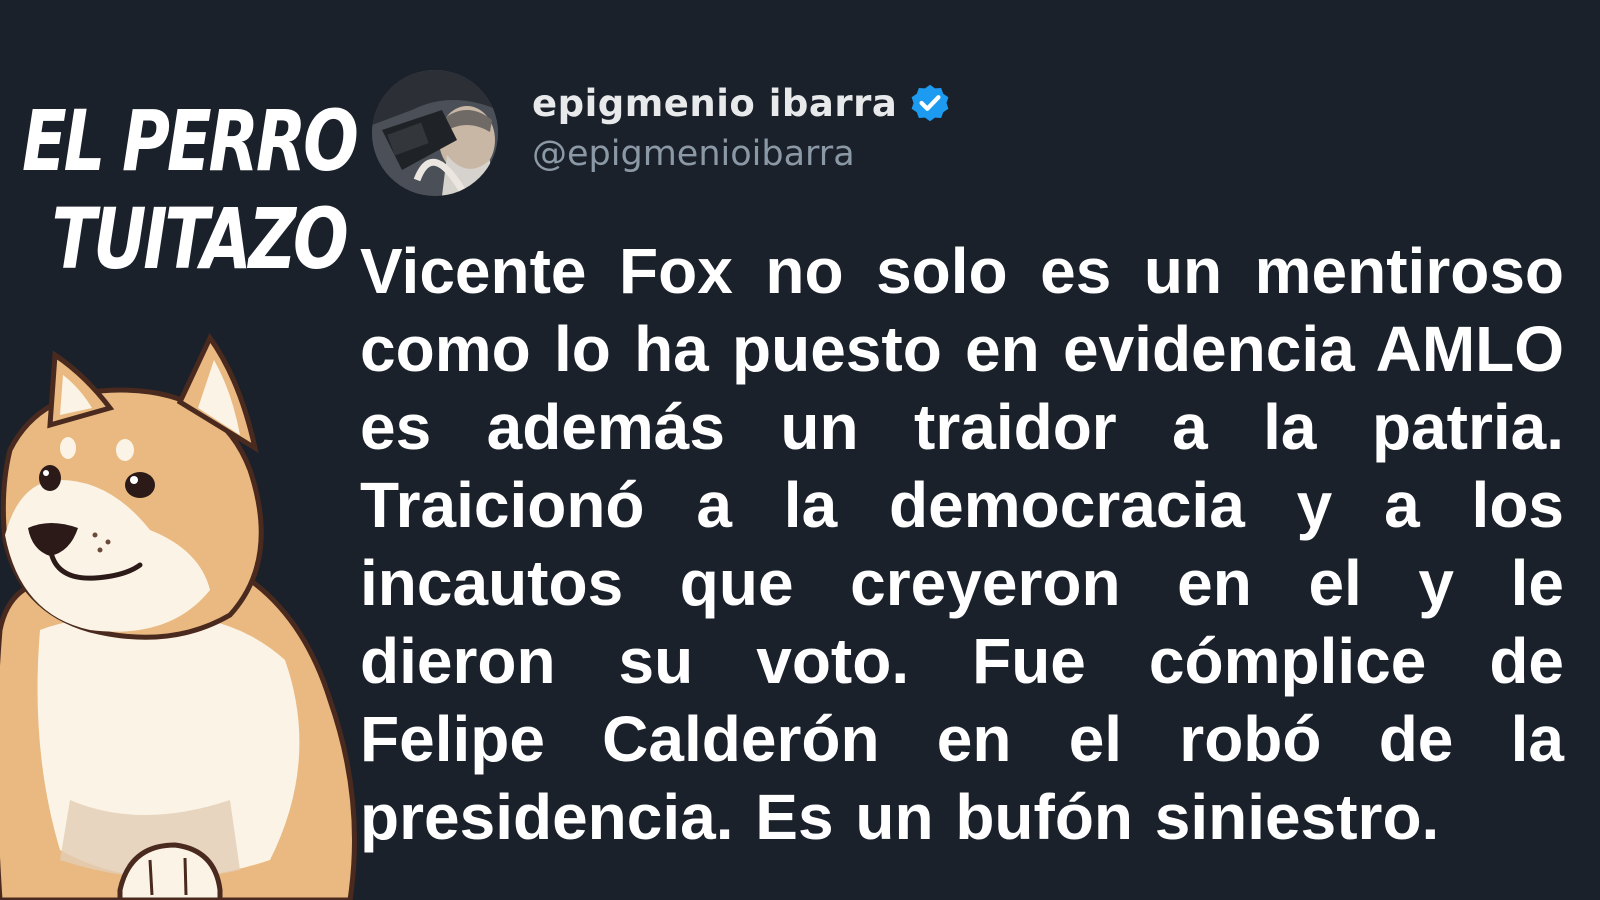 The width and height of the screenshot is (1600, 900). I want to click on user-name: epigmenio ibarra, so click(742, 103).